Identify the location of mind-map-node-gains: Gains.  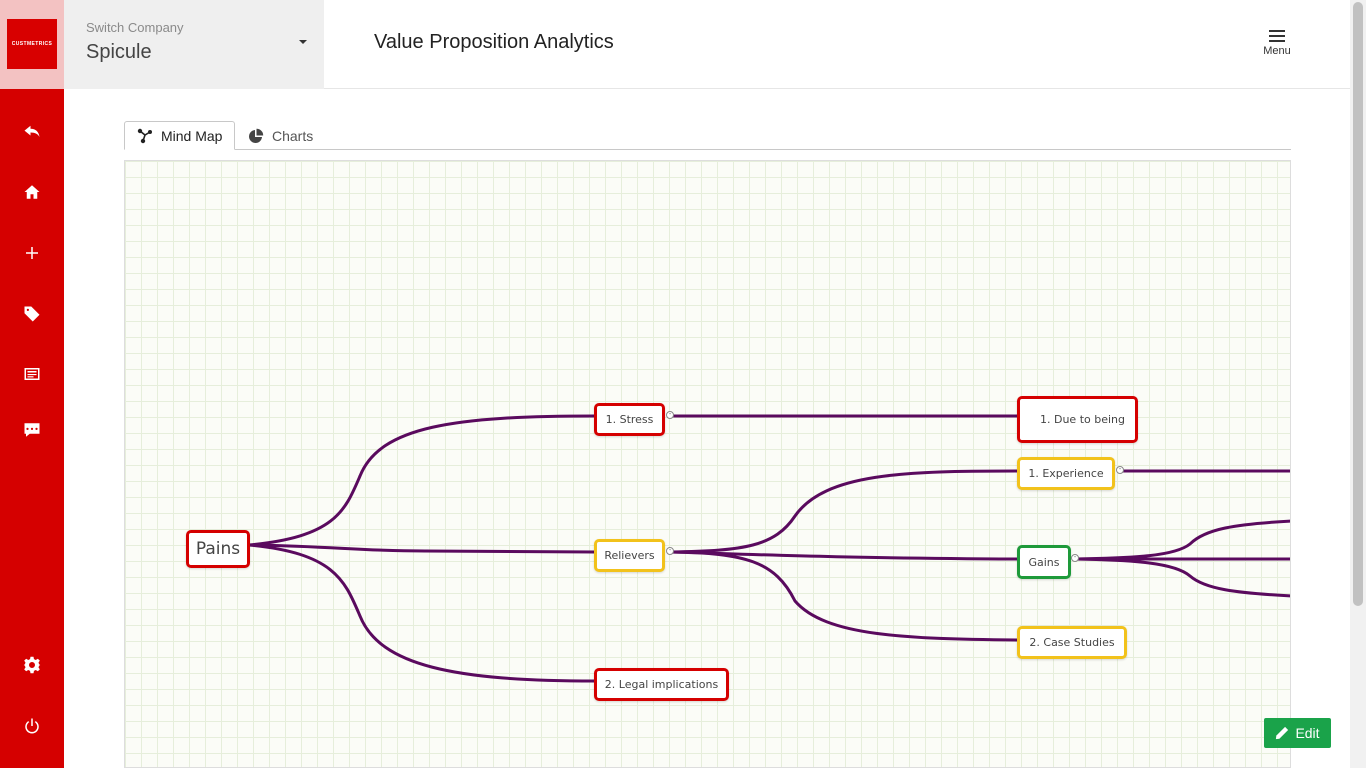
(1044, 562).